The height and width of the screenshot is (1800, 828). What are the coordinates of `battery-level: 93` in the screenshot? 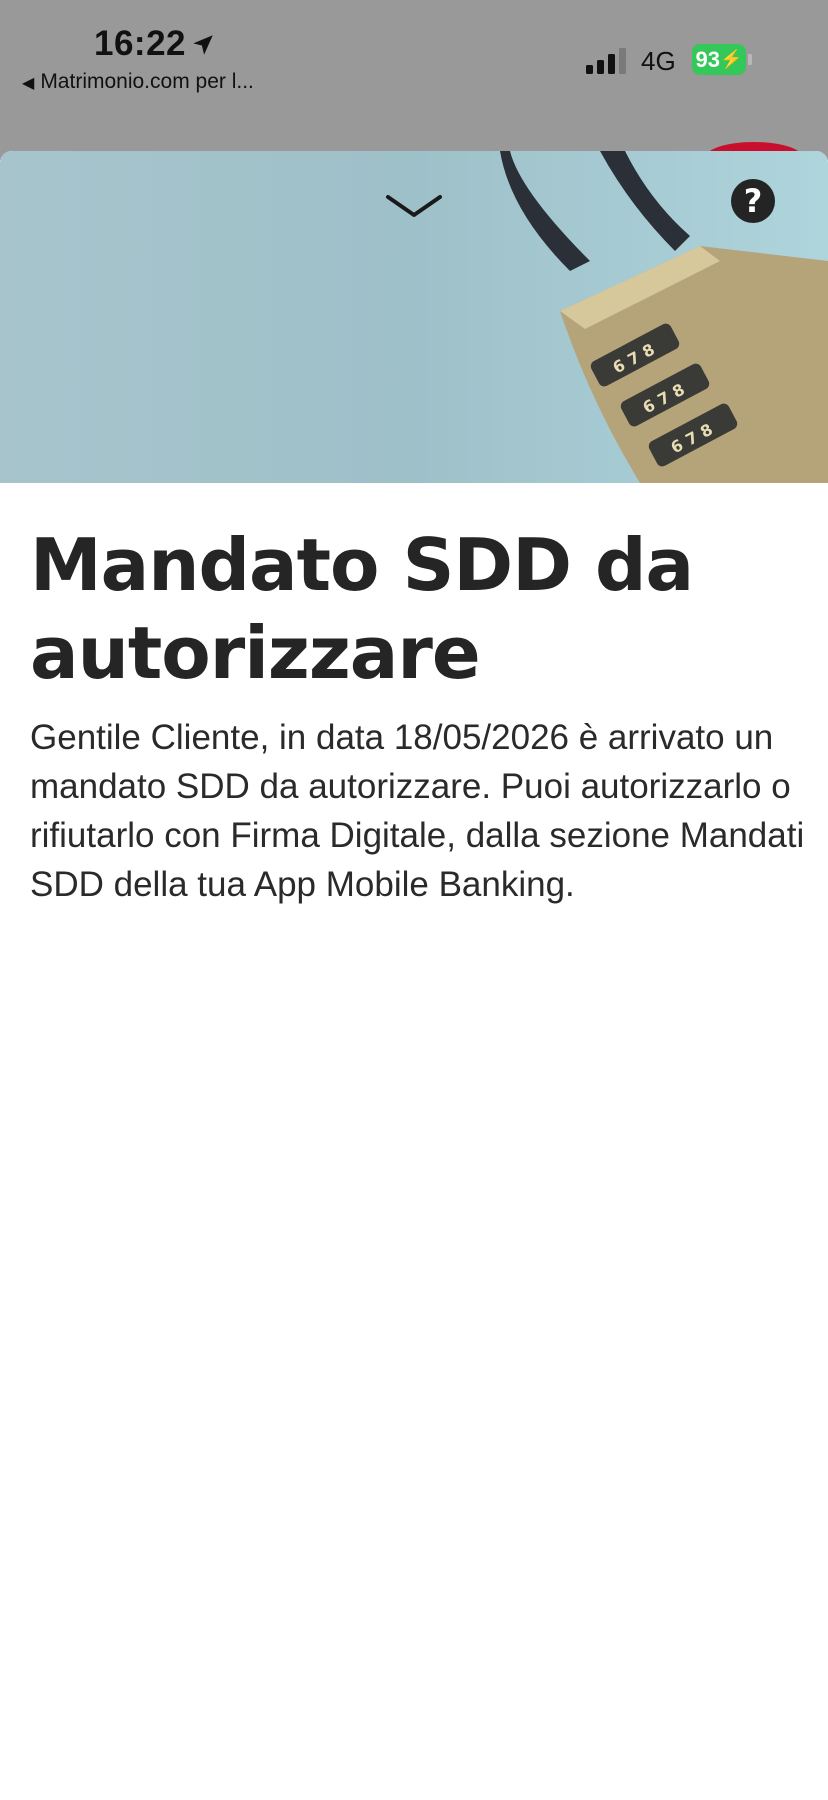 It's located at (708, 59).